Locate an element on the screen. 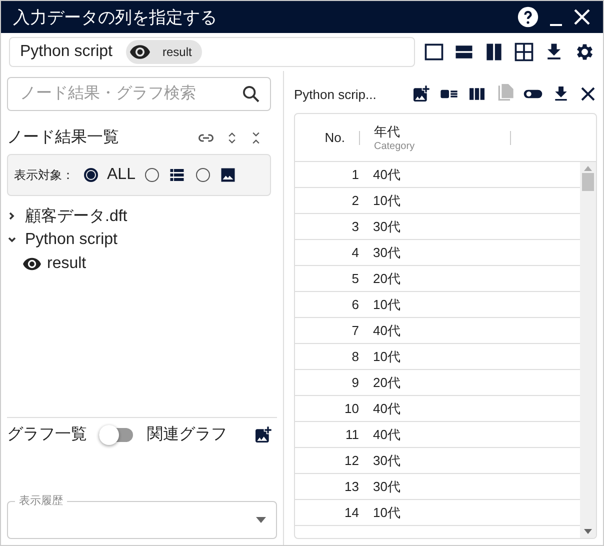 The height and width of the screenshot is (546, 604). table-cell-text: 13 is located at coordinates (351, 486).